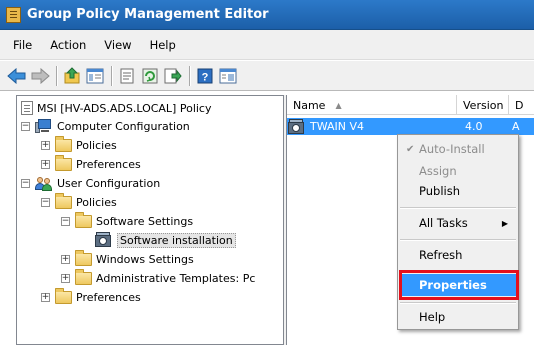 The width and height of the screenshot is (534, 345). Describe the element at coordinates (452, 149) in the screenshot. I see `menu-item-label: Auto-Install` at that location.